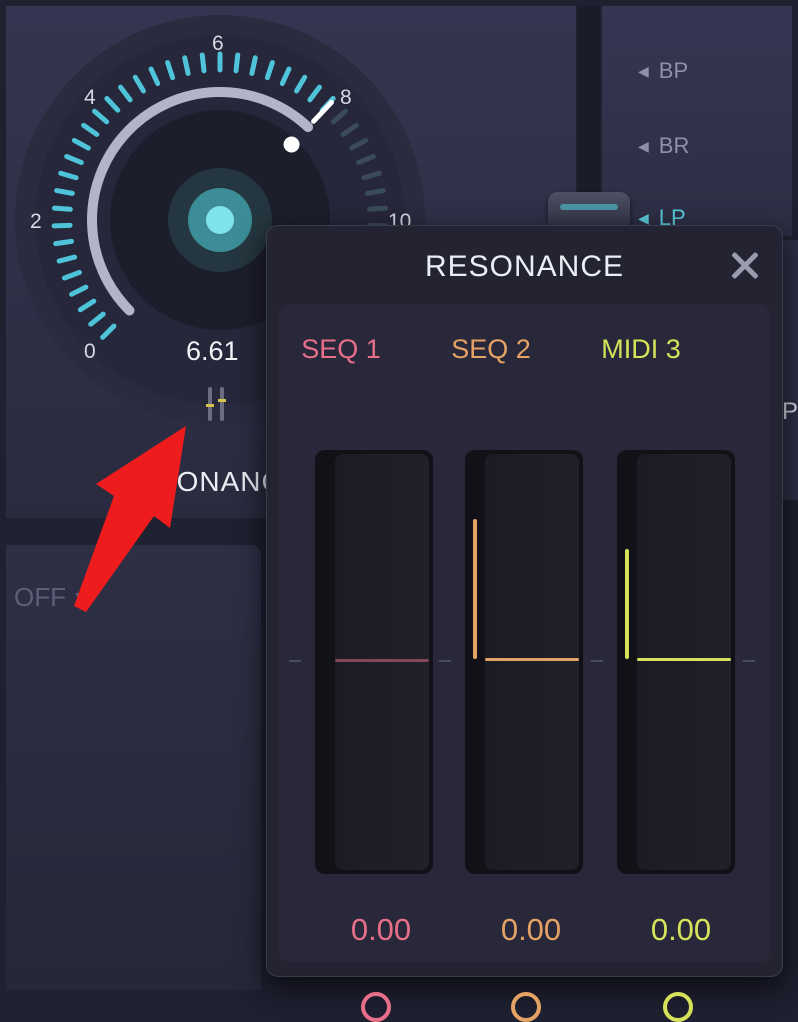 This screenshot has width=798, height=1022. I want to click on knob-center-light, so click(220, 220).